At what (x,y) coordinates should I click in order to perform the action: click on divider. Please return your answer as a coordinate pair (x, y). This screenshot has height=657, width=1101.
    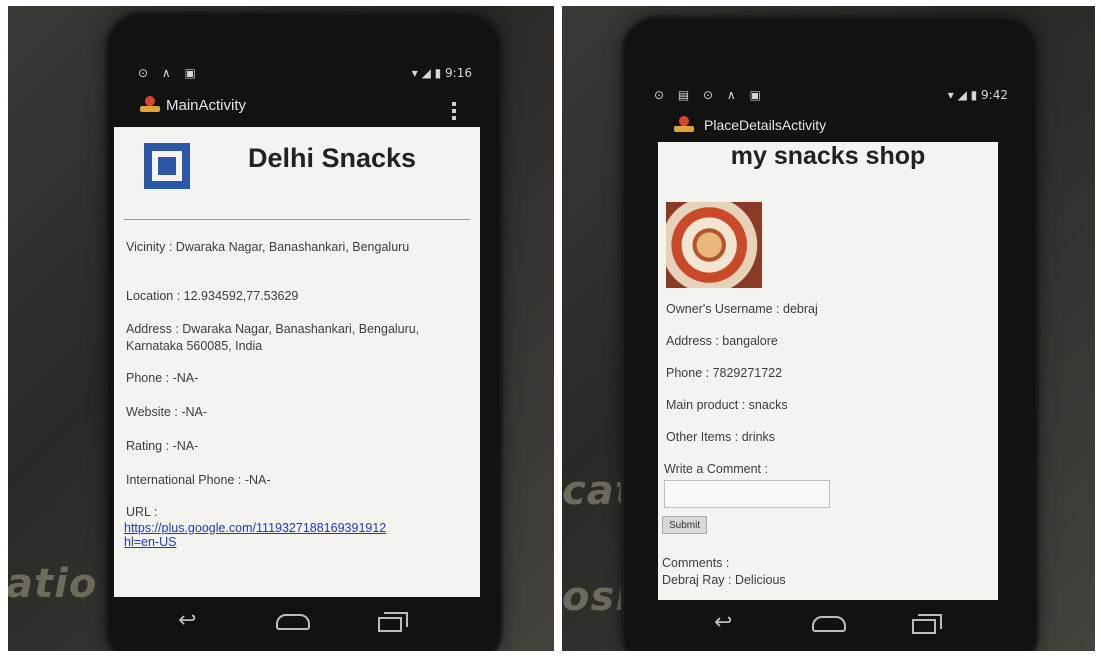
    Looking at the image, I should click on (297, 219).